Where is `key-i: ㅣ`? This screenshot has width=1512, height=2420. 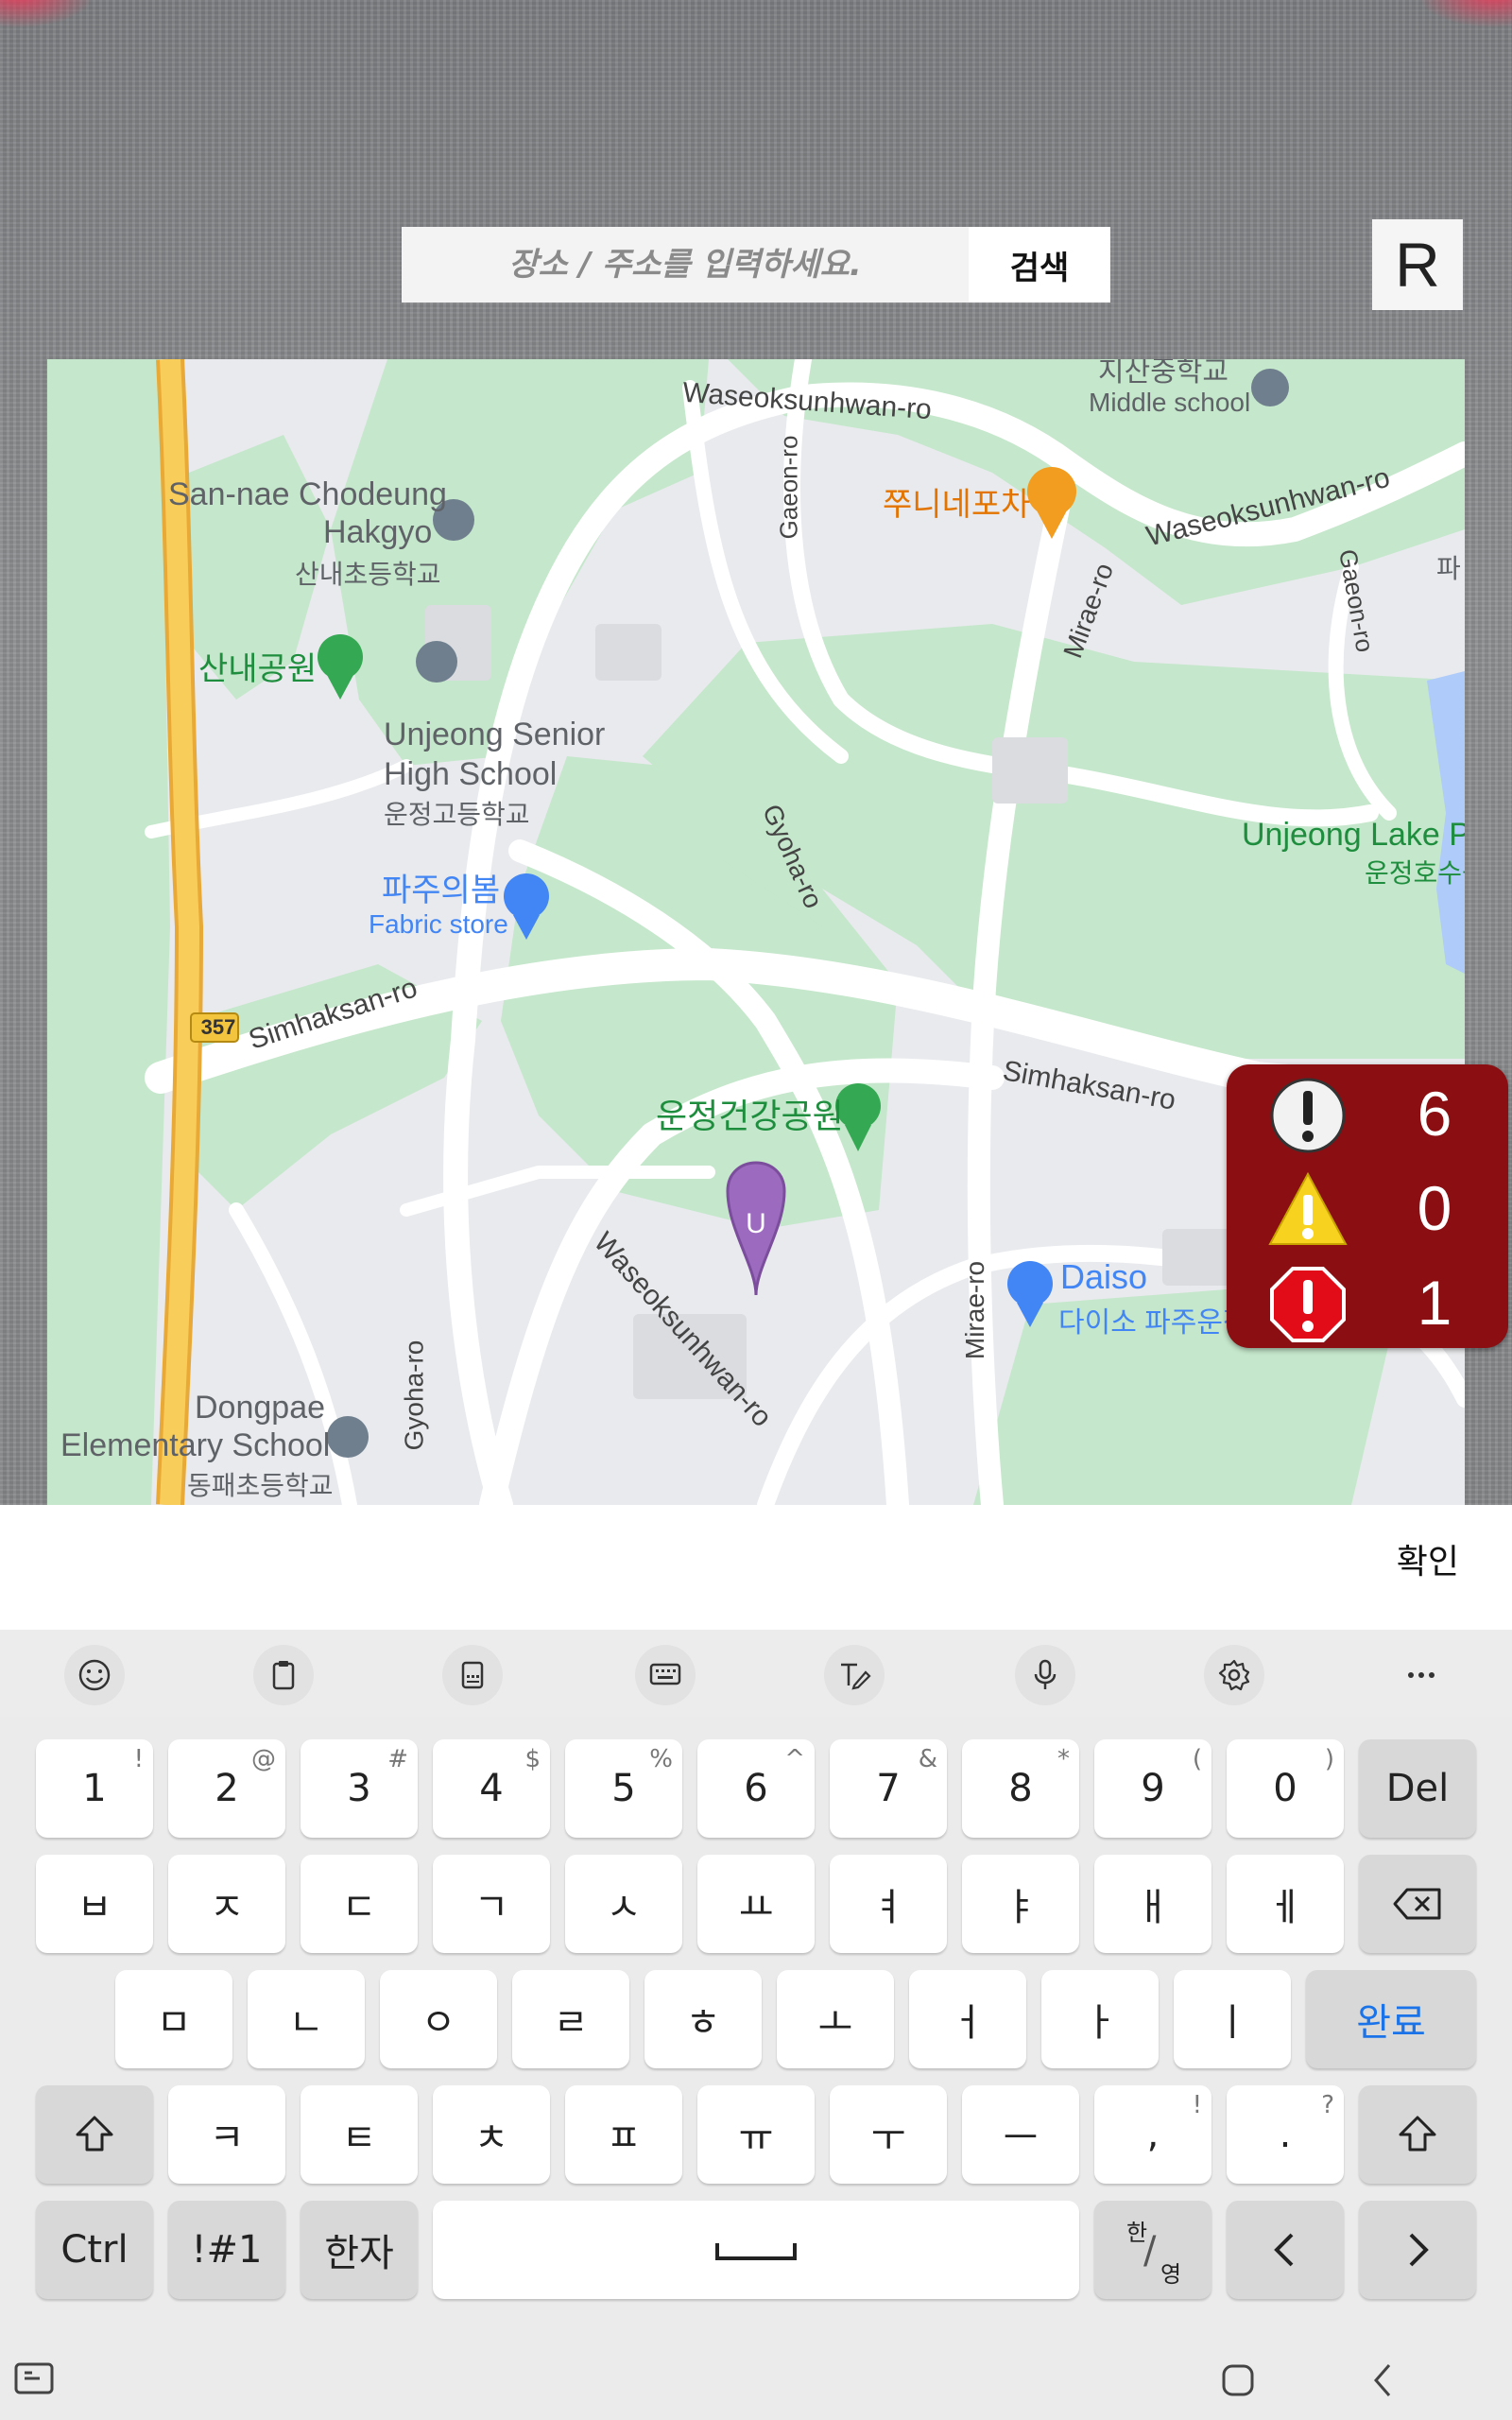 key-i: ㅣ is located at coordinates (1232, 2019).